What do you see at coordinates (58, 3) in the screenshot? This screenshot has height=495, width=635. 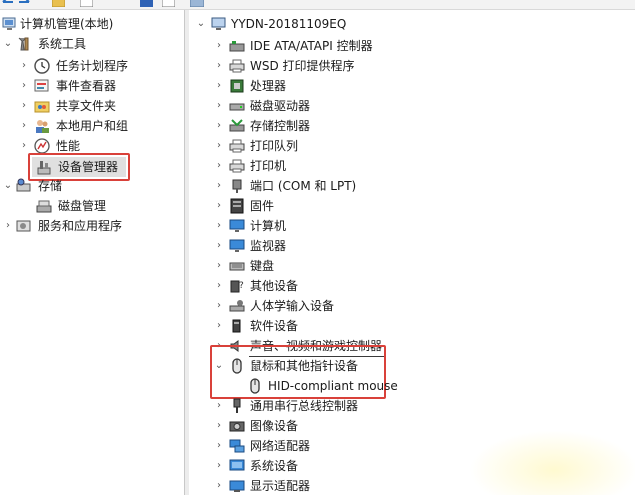 I see `folder-icon` at bounding box center [58, 3].